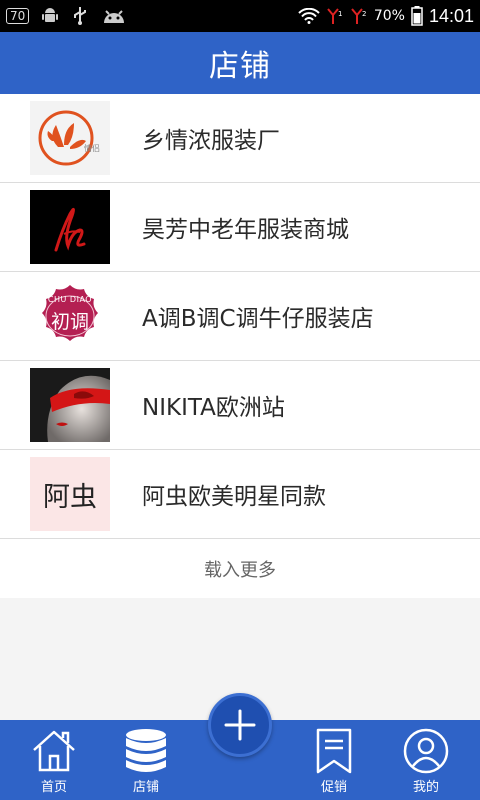  What do you see at coordinates (389, 16) in the screenshot?
I see `battery-percent: 70%` at bounding box center [389, 16].